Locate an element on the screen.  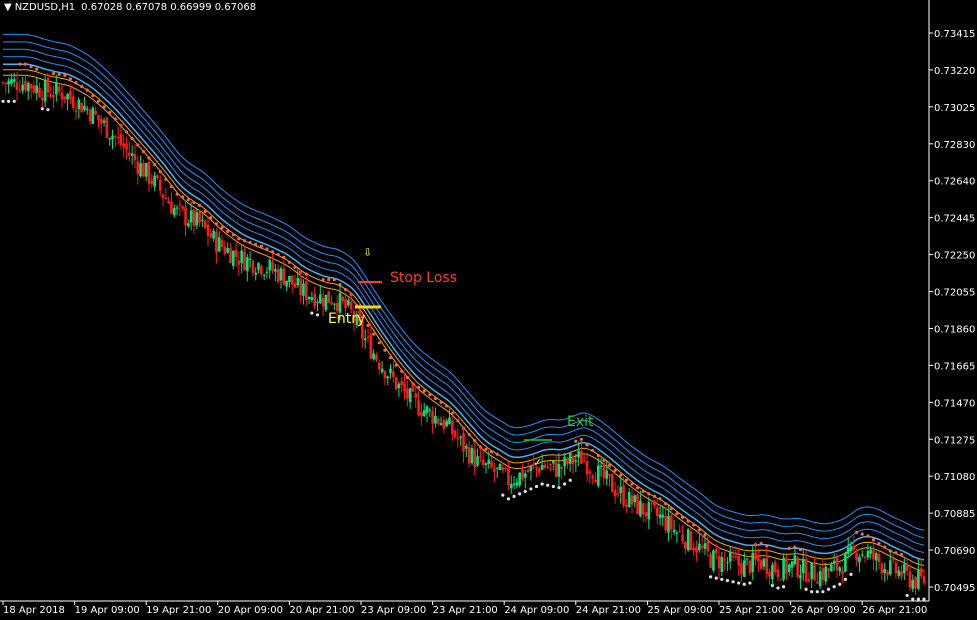
x-tick-label: 24 Apr 21:00 is located at coordinates (608, 610).